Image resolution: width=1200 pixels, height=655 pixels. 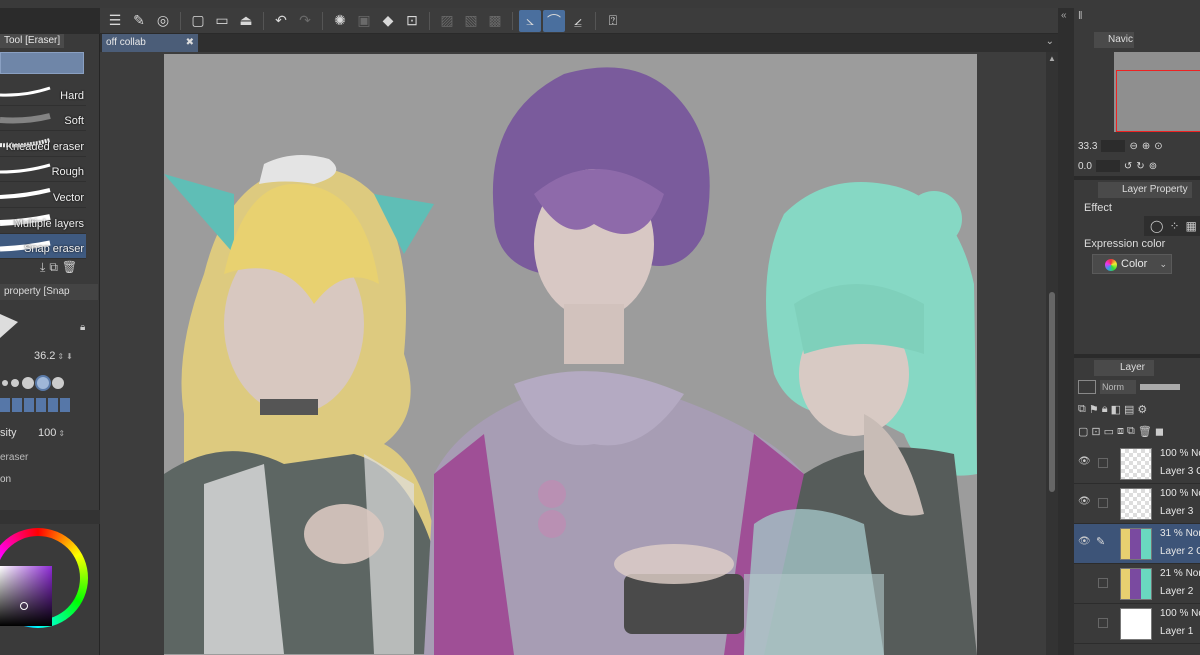 I want to click on clear-icon: ✺, so click(x=340, y=21).